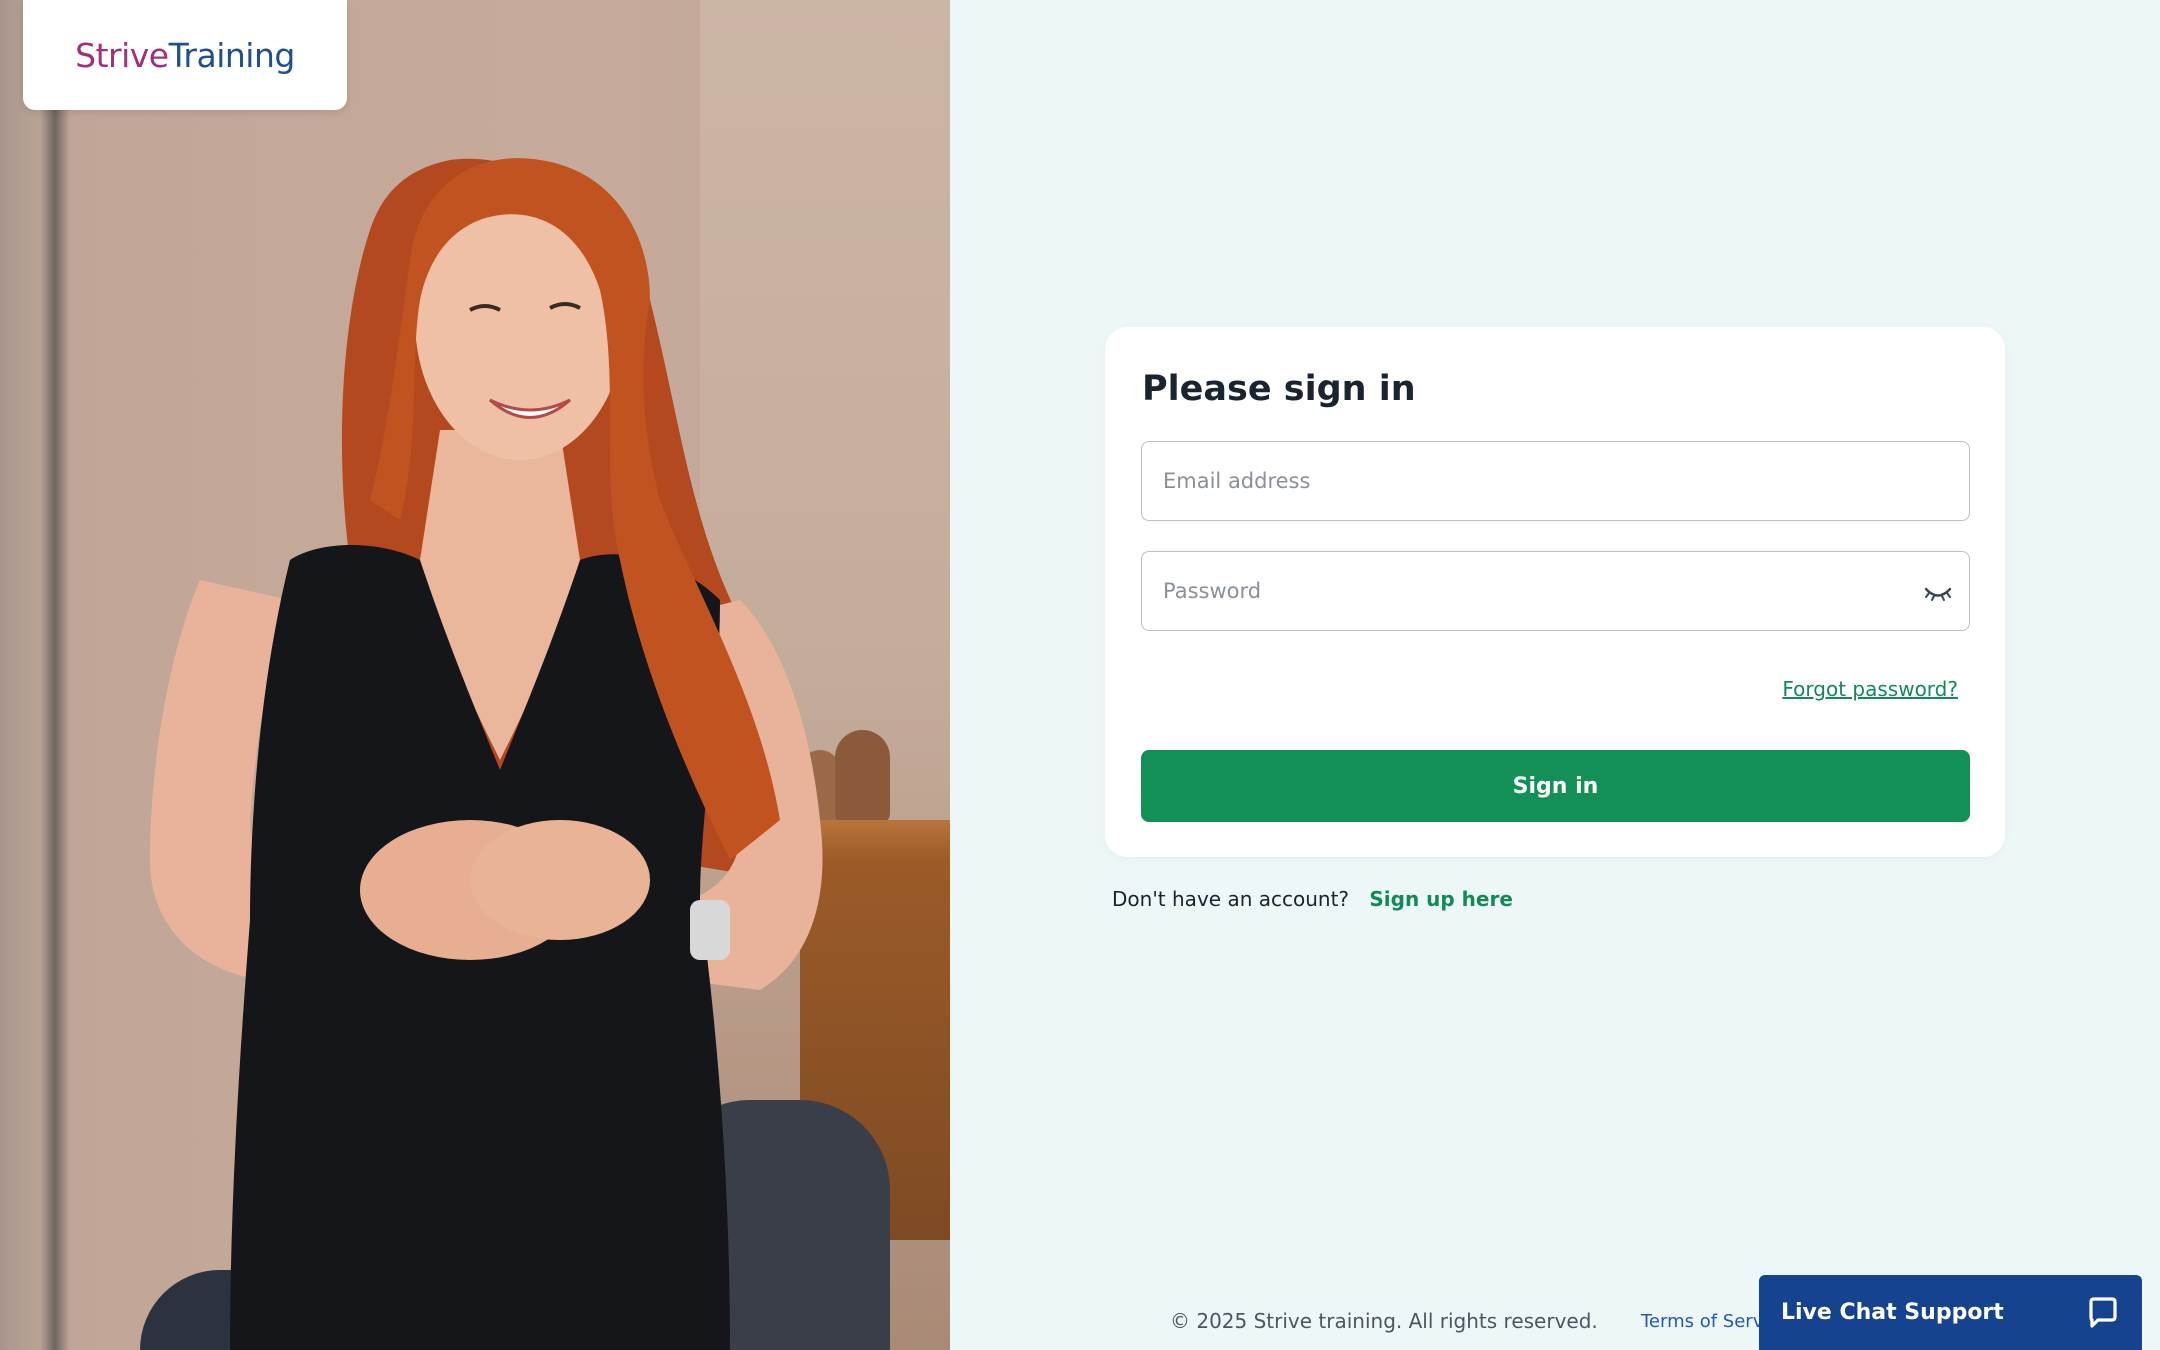 The image size is (2160, 1350). Describe the element at coordinates (2103, 1312) in the screenshot. I see `chat-bubble-icon` at that location.